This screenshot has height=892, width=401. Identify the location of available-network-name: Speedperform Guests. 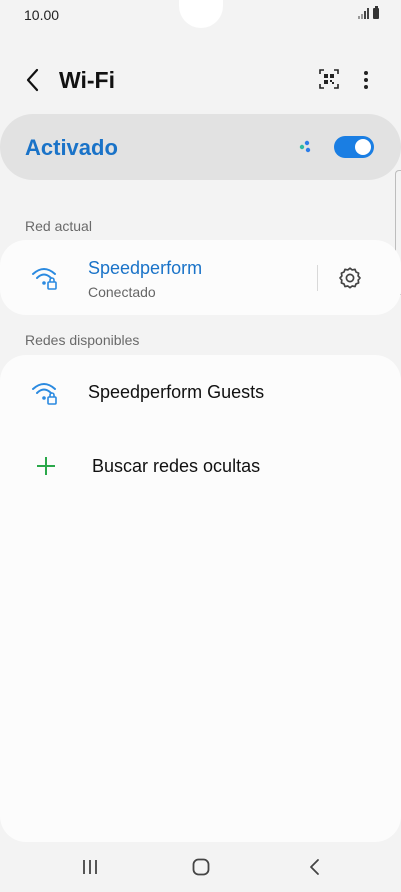
(176, 392).